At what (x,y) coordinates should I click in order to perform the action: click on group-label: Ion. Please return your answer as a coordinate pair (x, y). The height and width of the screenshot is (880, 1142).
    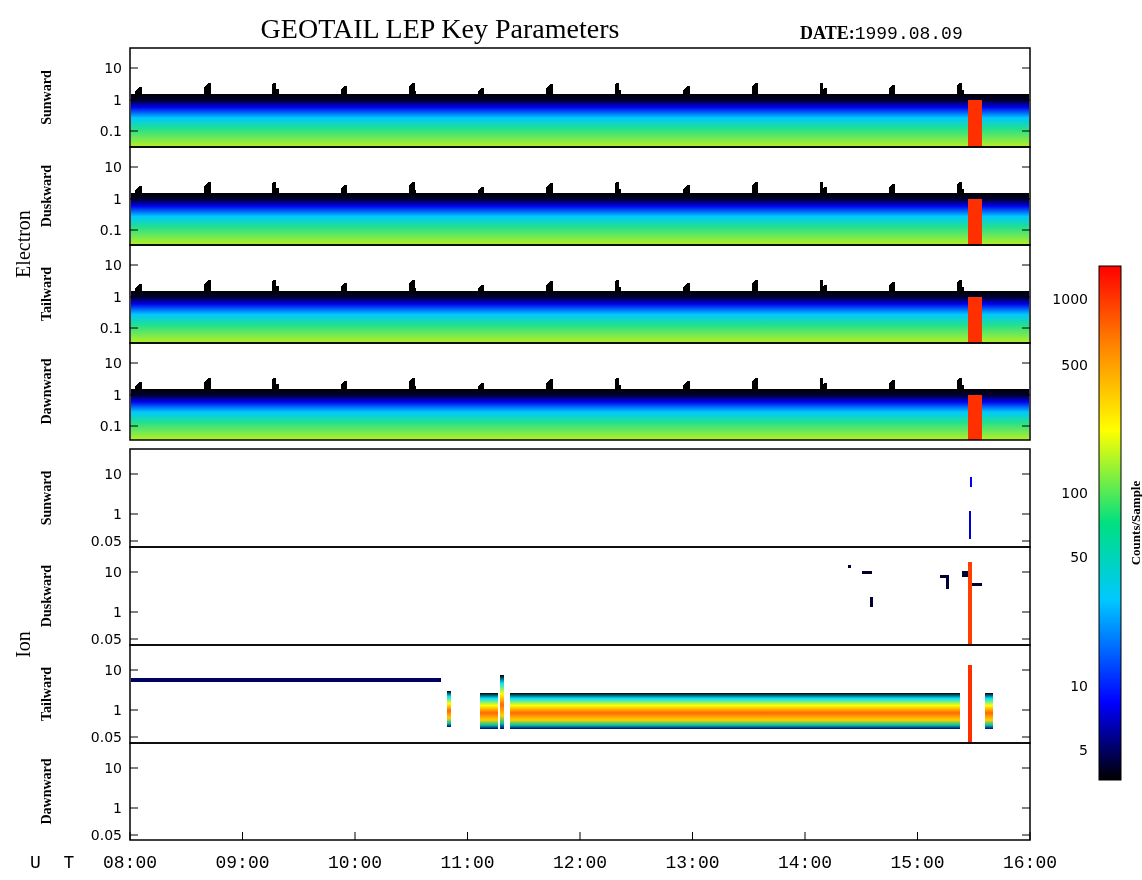
    Looking at the image, I should click on (23, 644).